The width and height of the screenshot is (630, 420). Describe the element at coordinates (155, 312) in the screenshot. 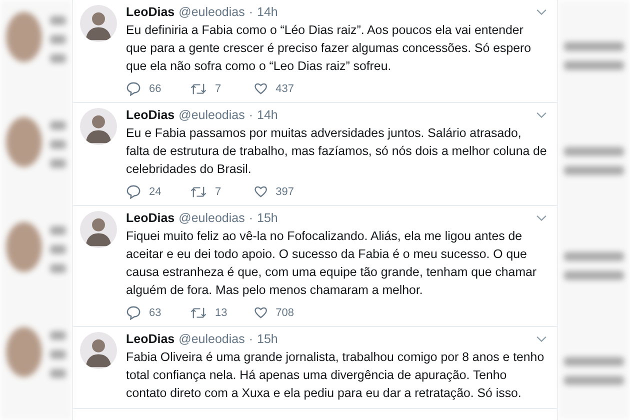

I see `reply-count: 63` at that location.